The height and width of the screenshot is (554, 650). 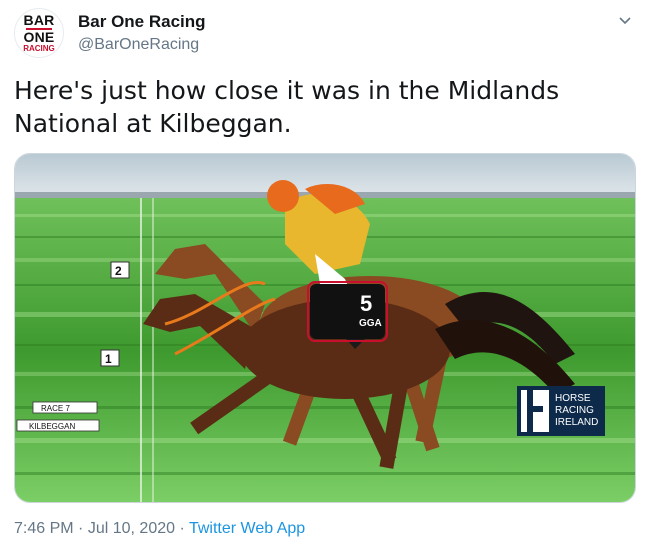 I want to click on saddle-cloth-text: GGA, so click(x=370, y=323).